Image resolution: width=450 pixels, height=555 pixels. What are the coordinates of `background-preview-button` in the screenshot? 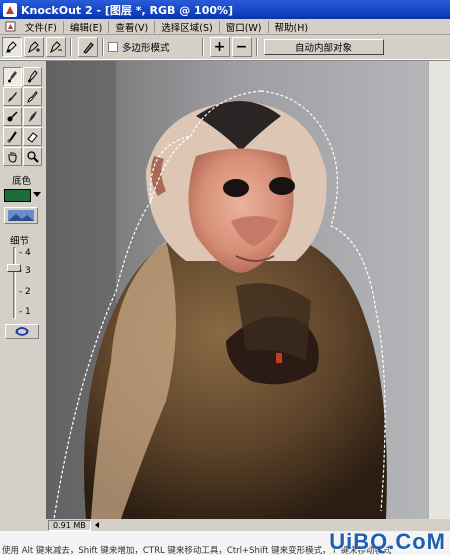 It's located at (21, 215).